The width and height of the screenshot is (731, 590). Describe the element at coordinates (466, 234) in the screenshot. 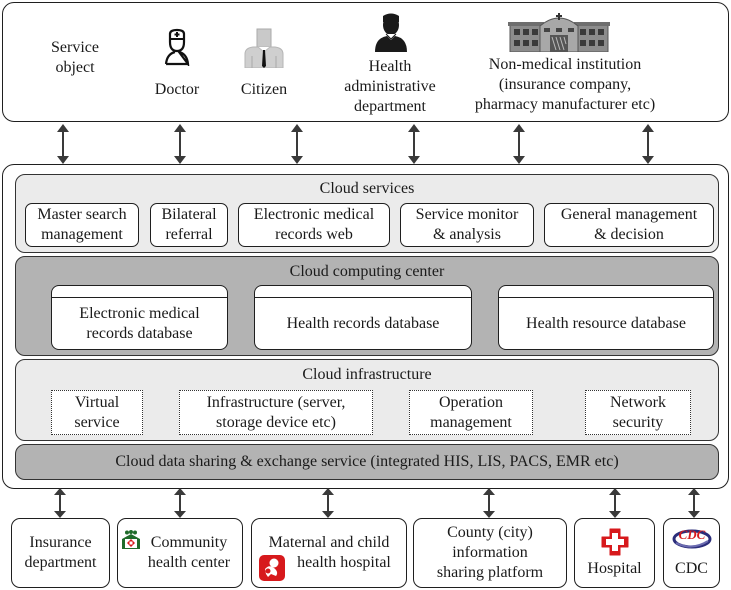

I see `service-line-2: & analysis` at that location.